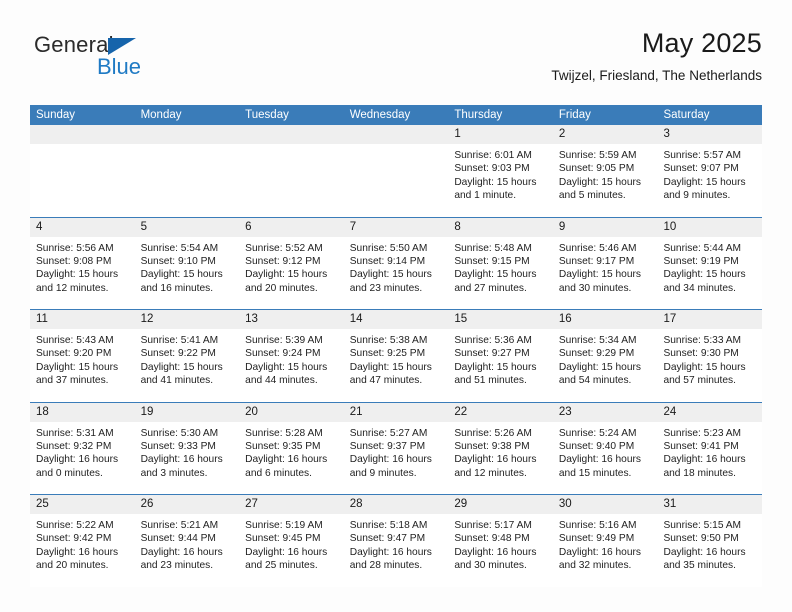  Describe the element at coordinates (592, 196) in the screenshot. I see `daylight-text-line2: and 5 minutes.` at that location.